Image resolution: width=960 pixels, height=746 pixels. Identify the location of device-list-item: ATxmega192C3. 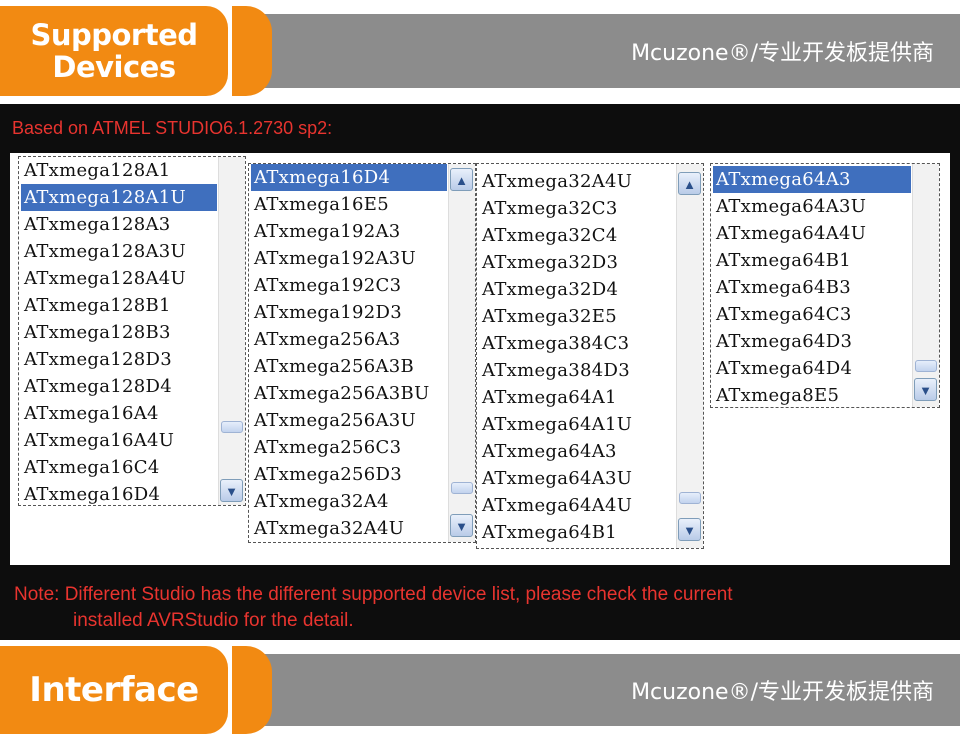
(349, 285).